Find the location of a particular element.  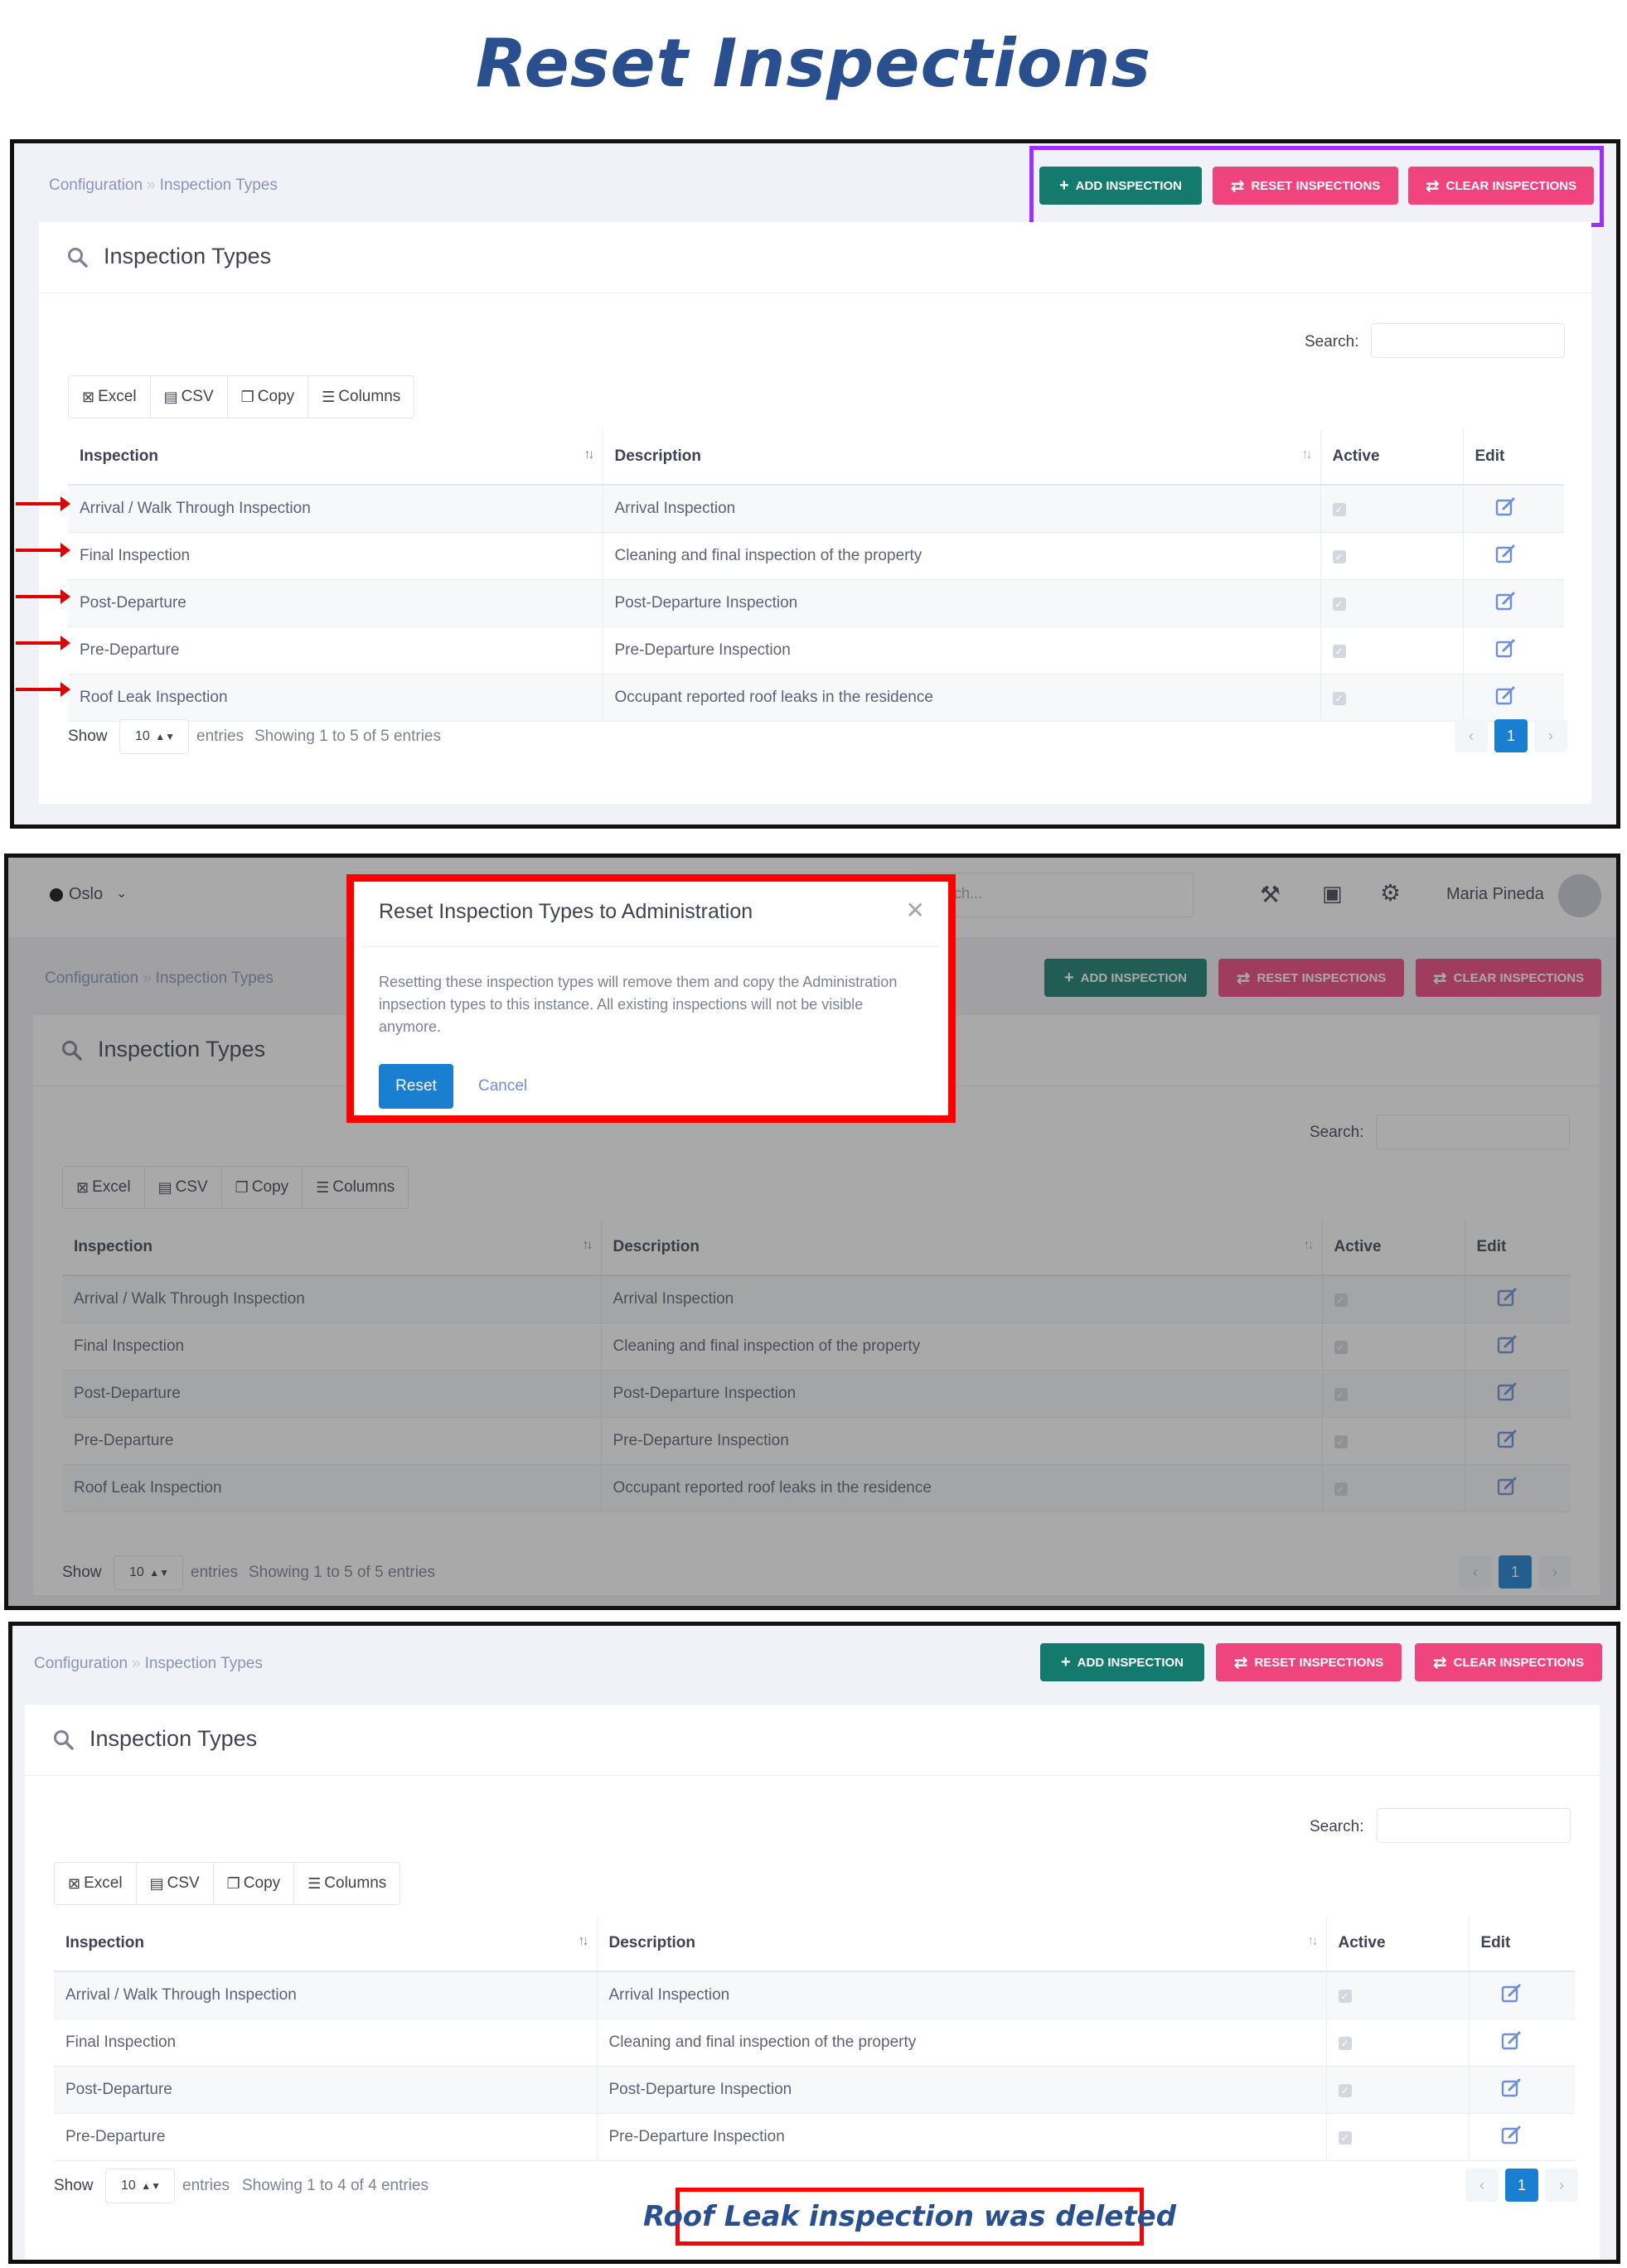

card-header: Inspection Types is located at coordinates (815, 257).